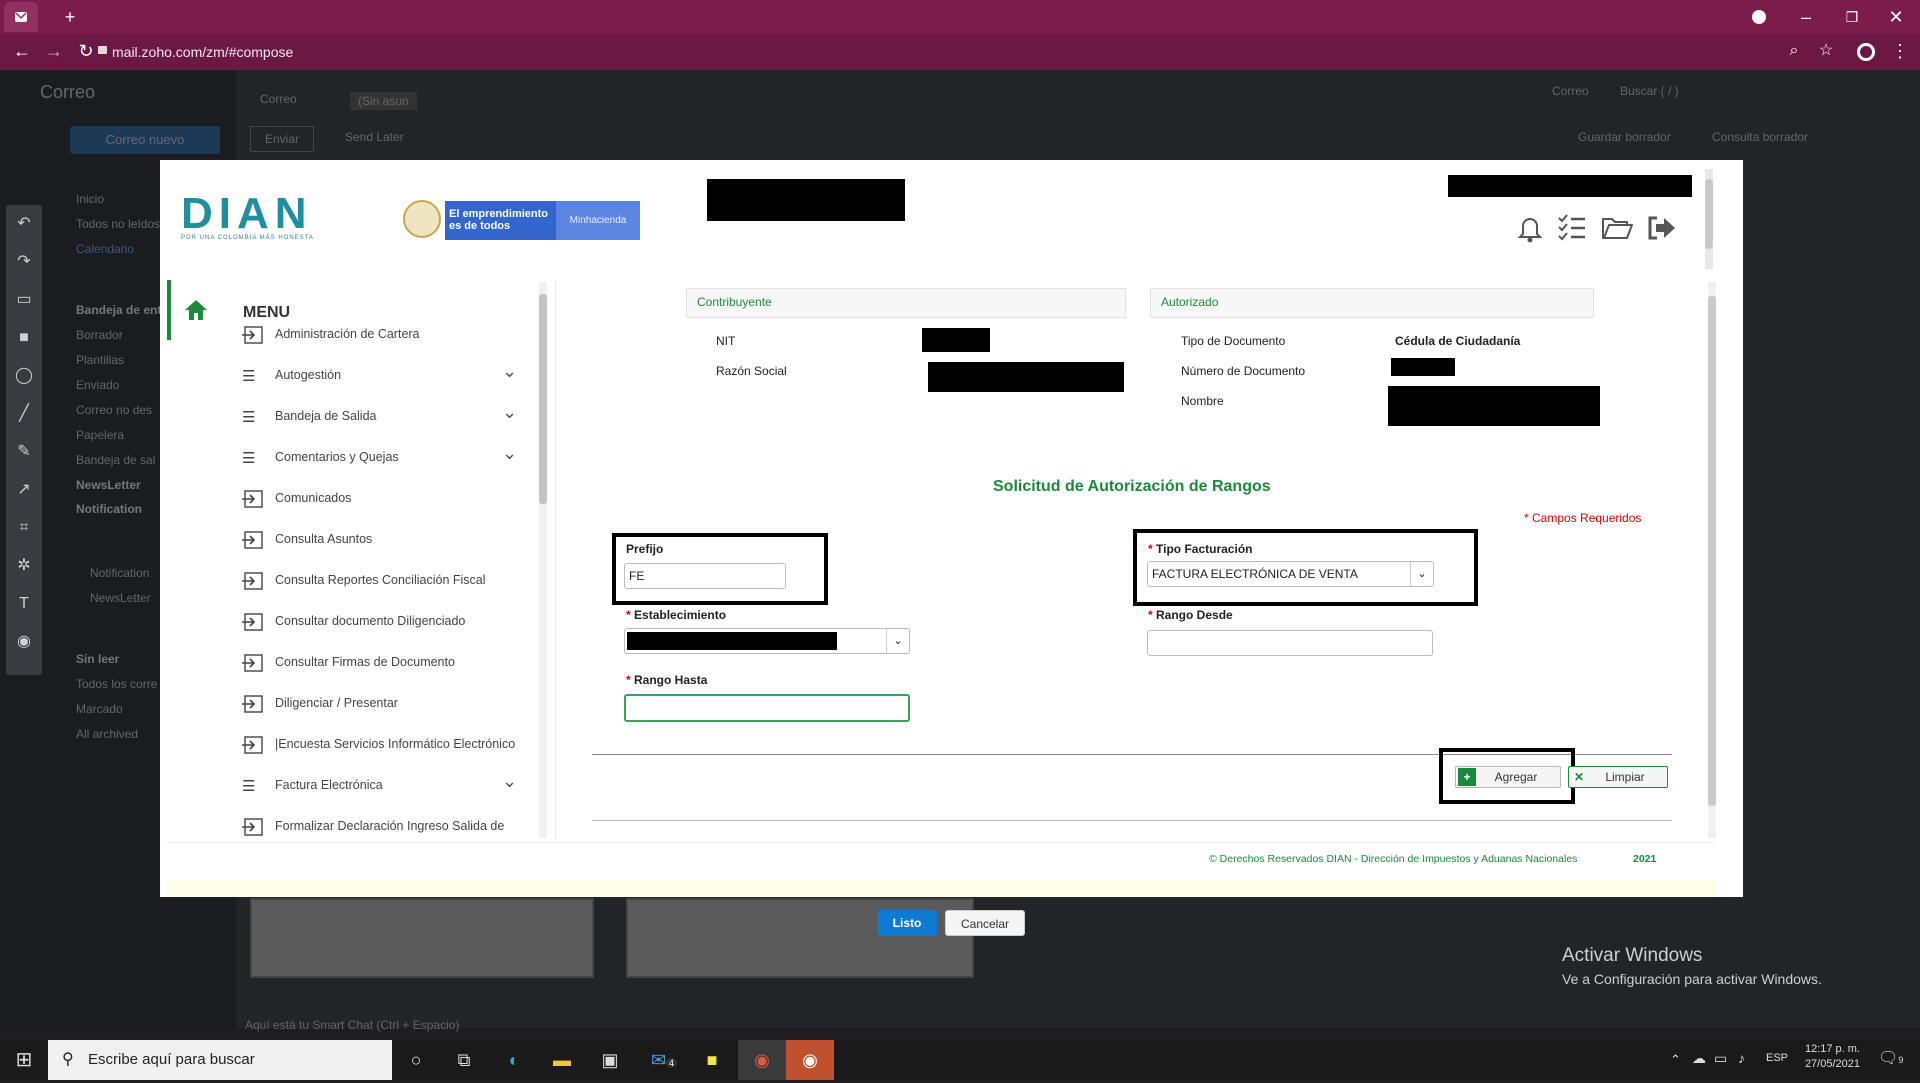 Image resolution: width=1920 pixels, height=1083 pixels. Describe the element at coordinates (383, 101) in the screenshot. I see `zoho-tab-compose: (Sin asun` at that location.